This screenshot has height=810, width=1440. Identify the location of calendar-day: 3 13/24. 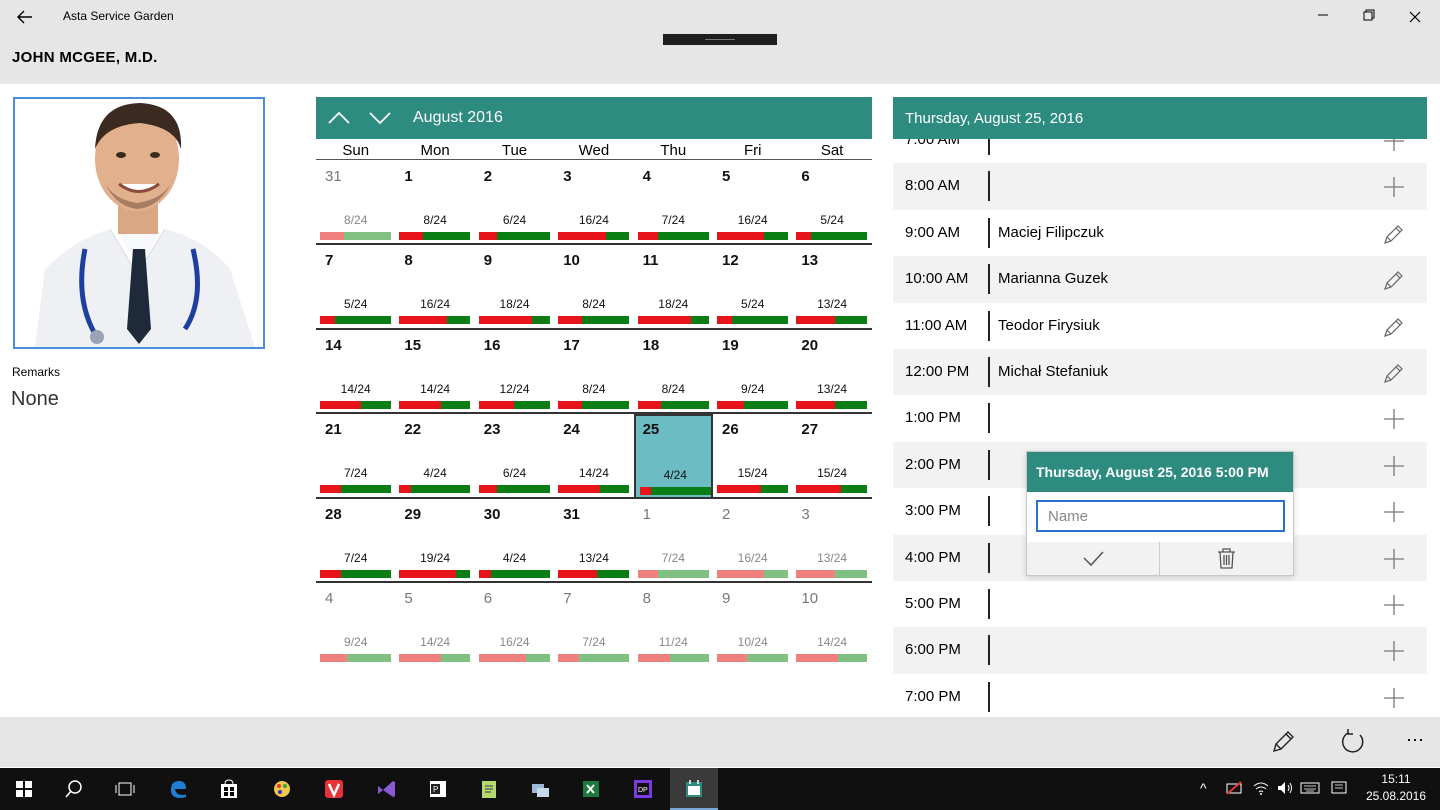
(831, 541).